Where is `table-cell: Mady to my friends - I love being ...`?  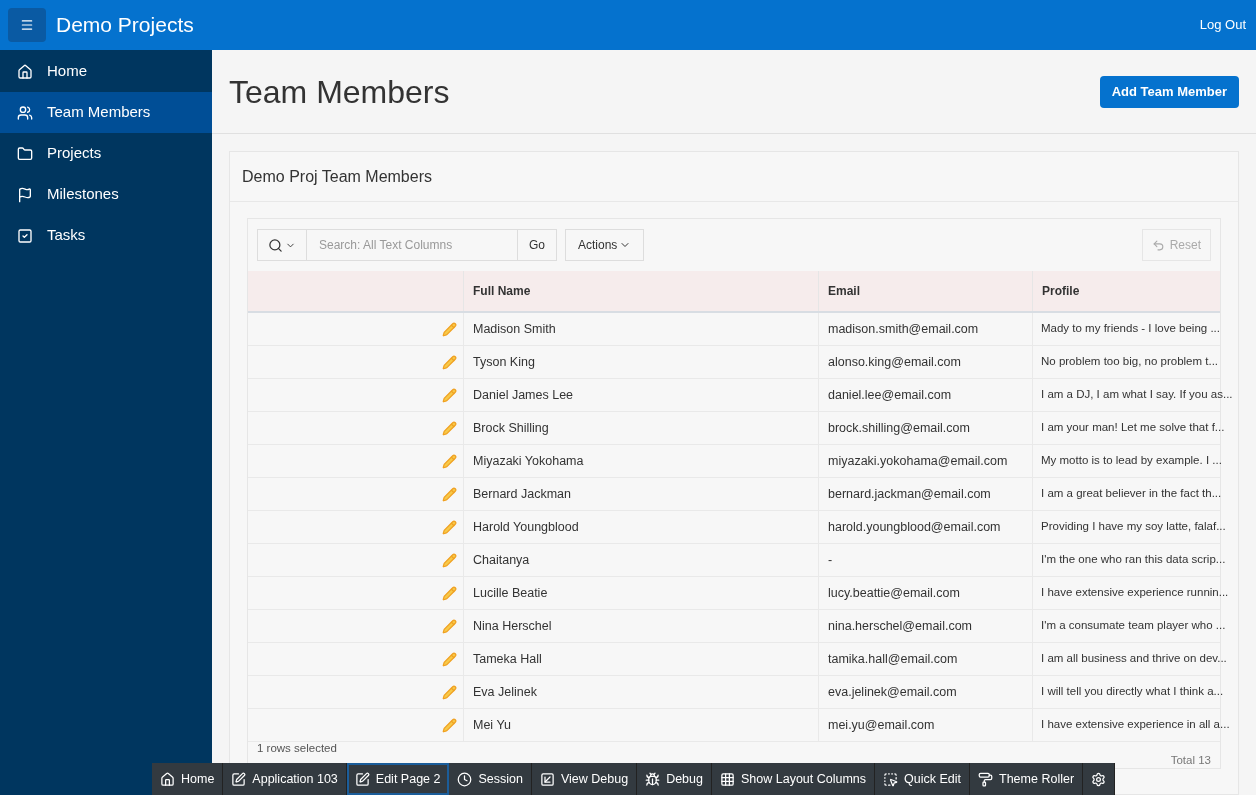
table-cell: Mady to my friends - I love being ... is located at coordinates (1130, 329).